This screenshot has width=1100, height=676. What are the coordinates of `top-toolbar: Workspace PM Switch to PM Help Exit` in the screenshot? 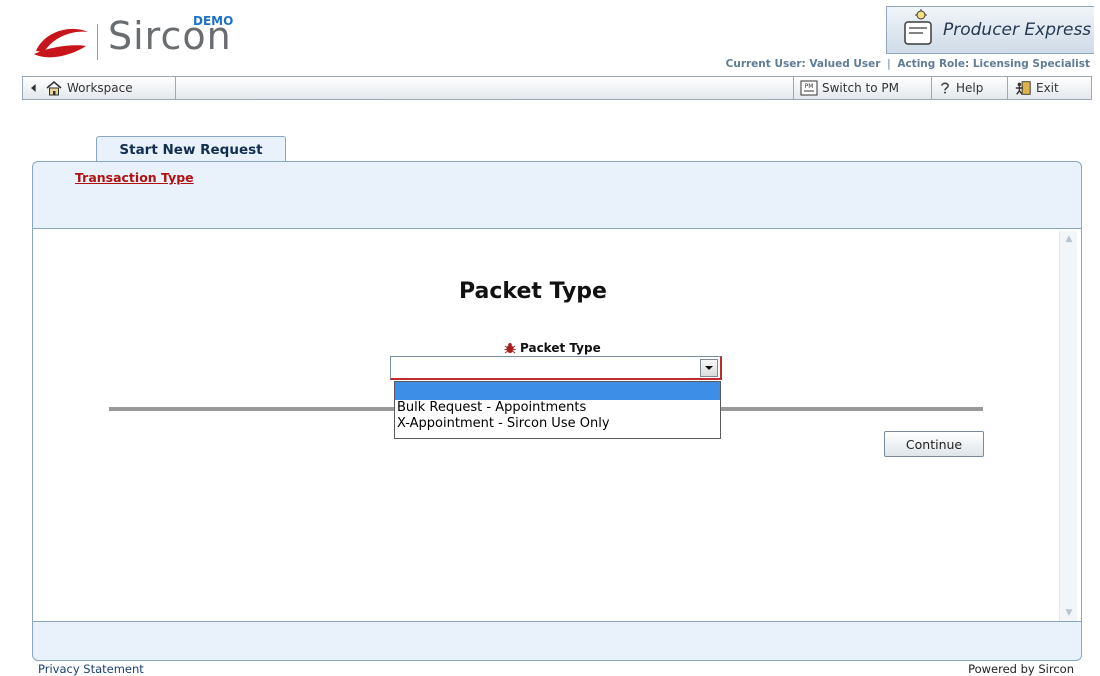 It's located at (557, 88).